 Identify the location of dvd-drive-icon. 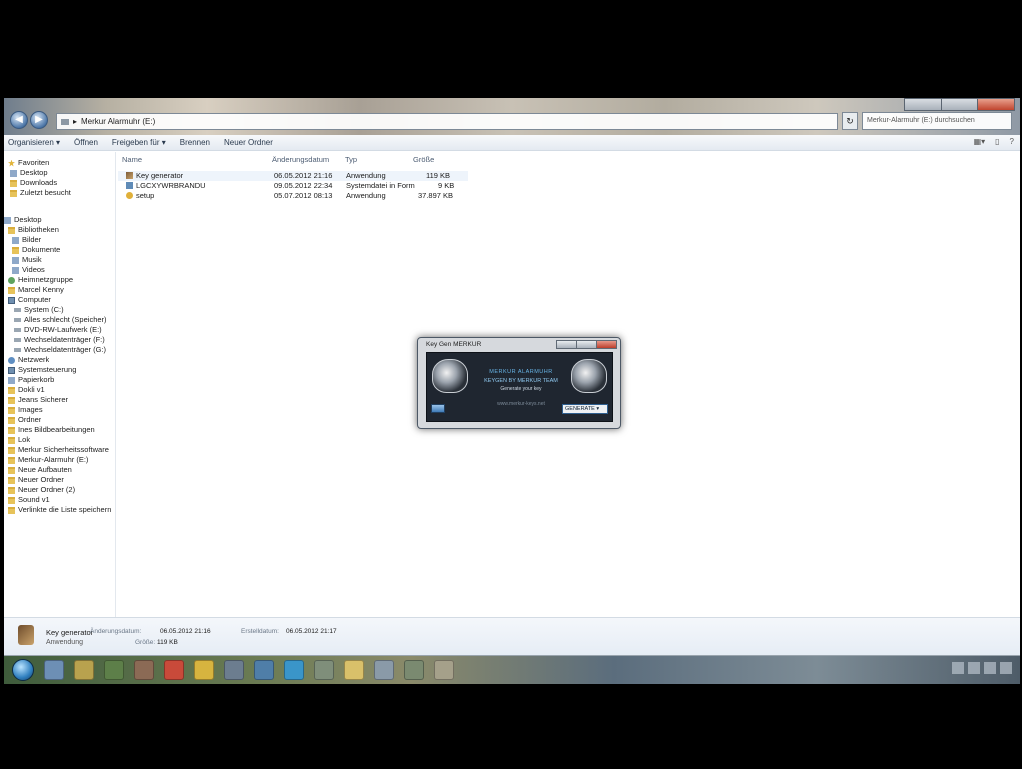
(17, 330).